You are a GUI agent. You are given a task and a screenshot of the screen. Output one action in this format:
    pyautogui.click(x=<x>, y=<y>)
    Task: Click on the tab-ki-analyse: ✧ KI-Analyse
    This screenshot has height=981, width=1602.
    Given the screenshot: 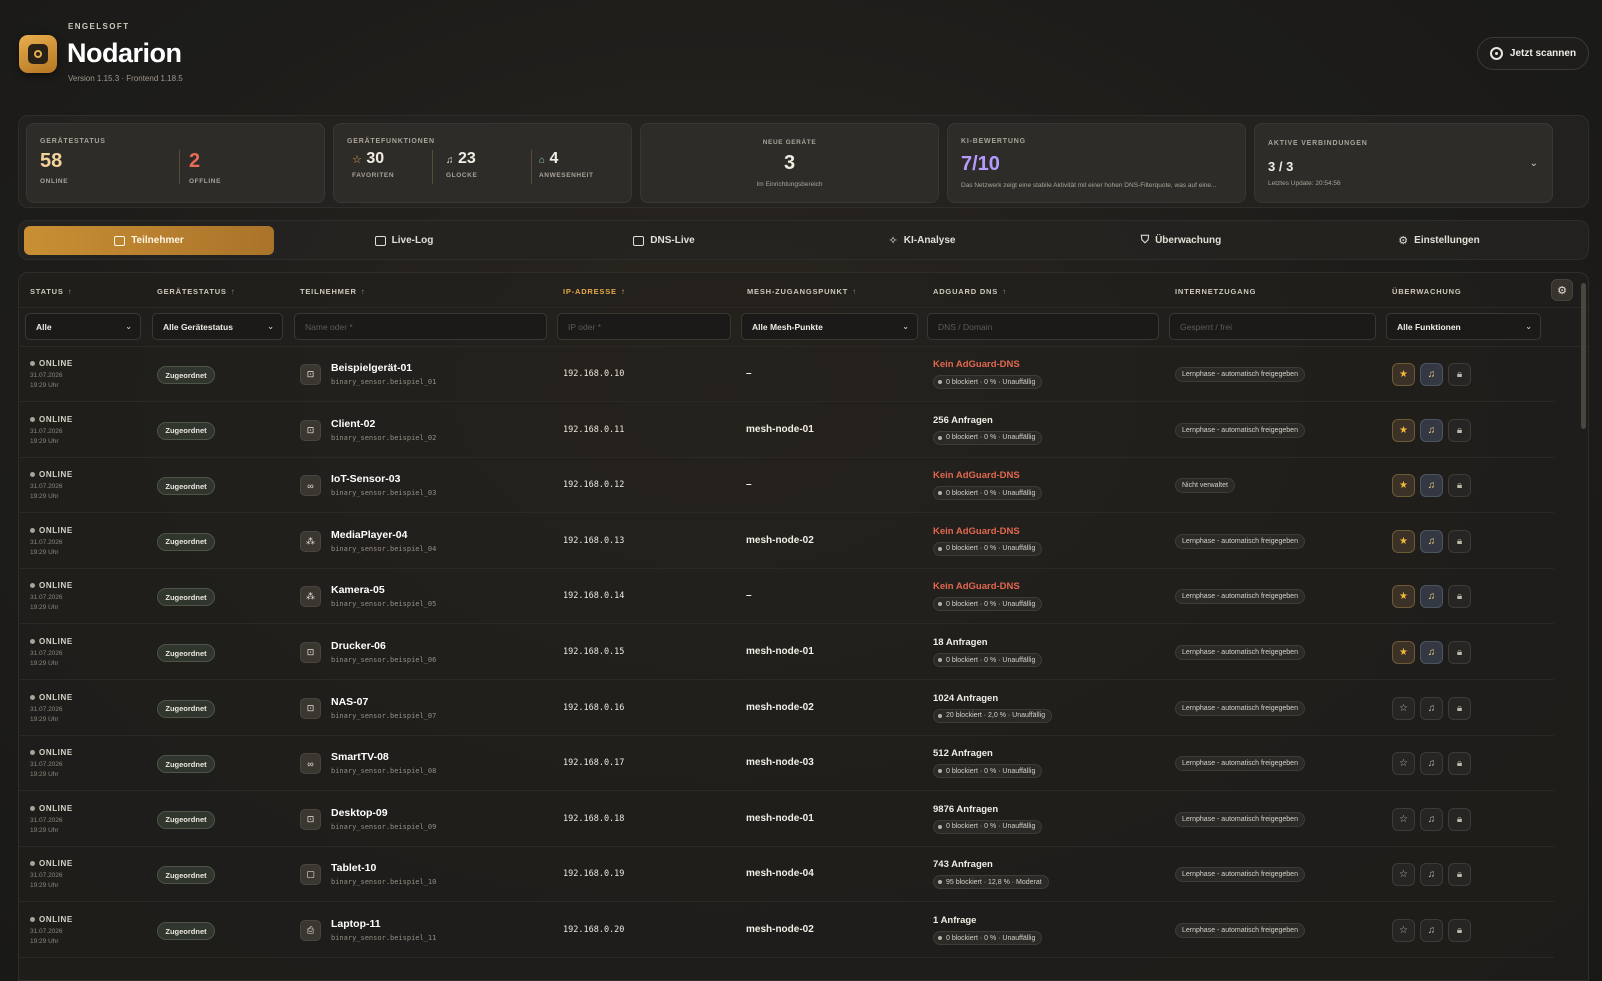 What is the action you would take?
    pyautogui.click(x=922, y=240)
    